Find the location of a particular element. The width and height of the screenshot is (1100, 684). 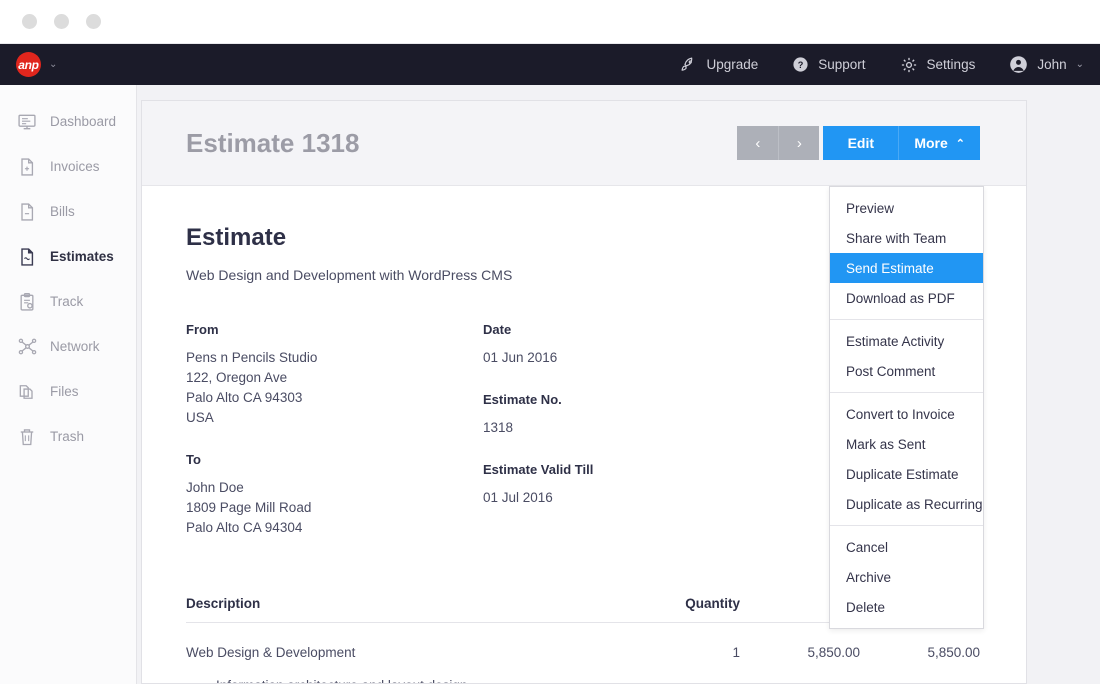

minimize-dot is located at coordinates (61, 21).